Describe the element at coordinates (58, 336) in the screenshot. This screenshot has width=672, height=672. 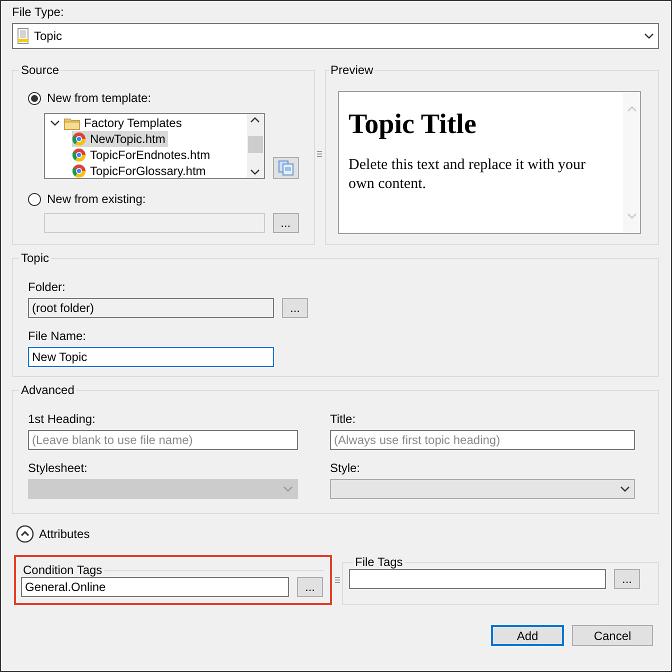
I see `field-label: File Name:` at that location.